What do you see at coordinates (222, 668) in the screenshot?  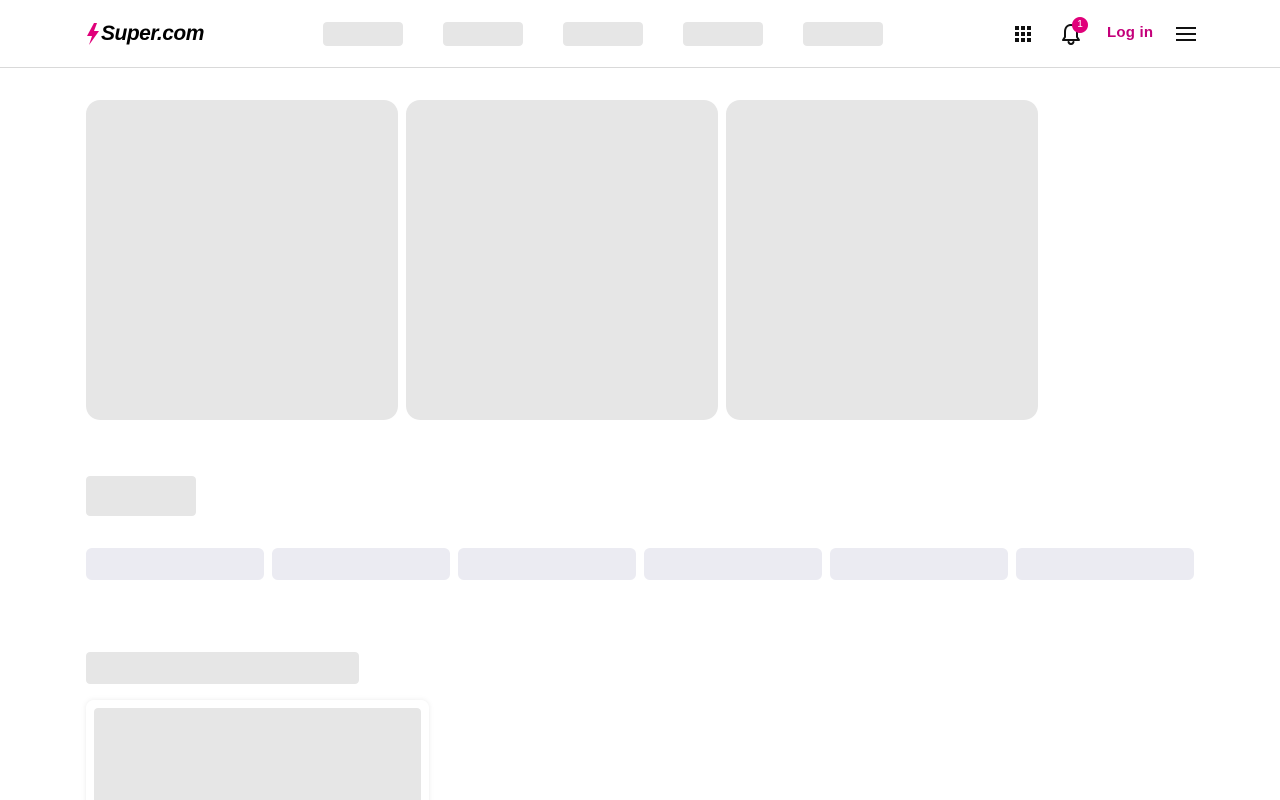 I see `section-subtitle-placeholder` at bounding box center [222, 668].